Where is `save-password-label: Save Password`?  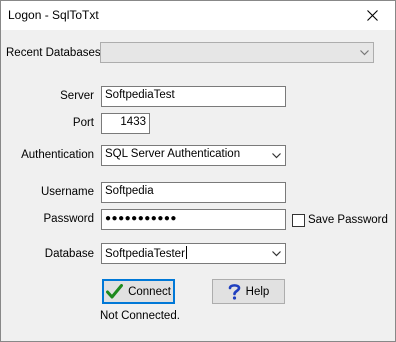
save-password-label: Save Password is located at coordinates (348, 220).